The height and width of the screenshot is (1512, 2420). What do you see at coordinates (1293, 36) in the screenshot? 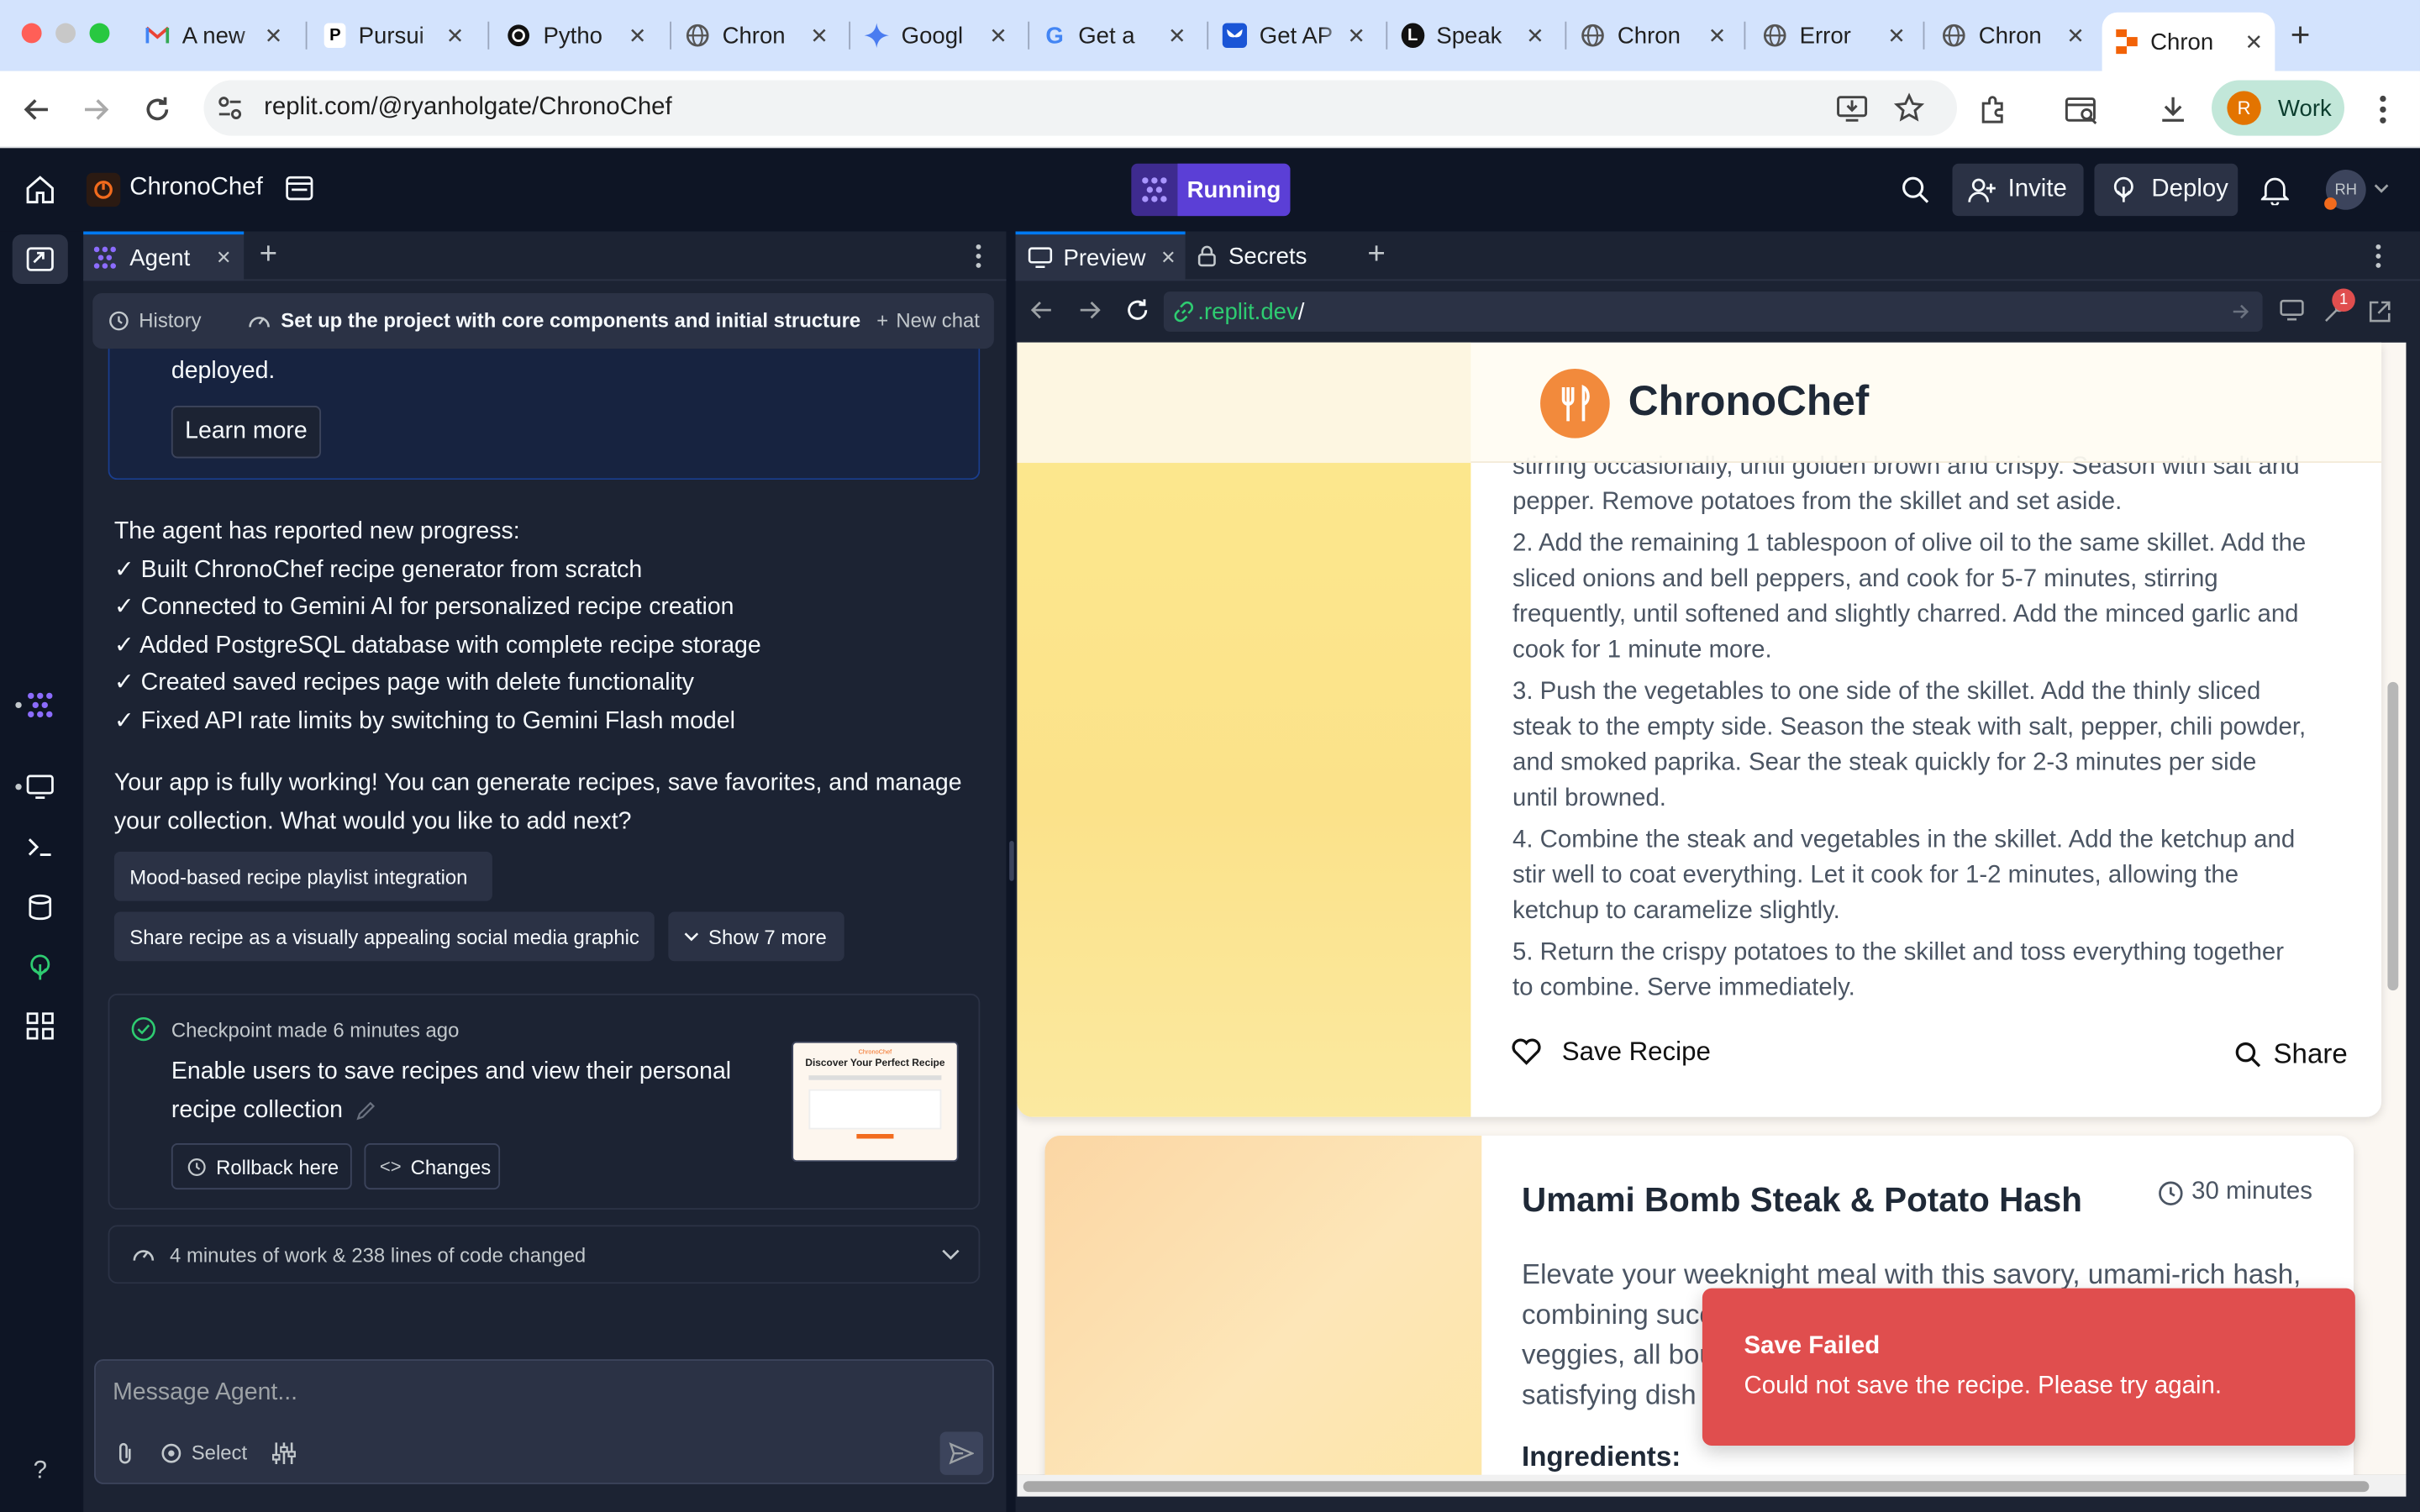
I see `browser-tab: Get AP ✕` at bounding box center [1293, 36].